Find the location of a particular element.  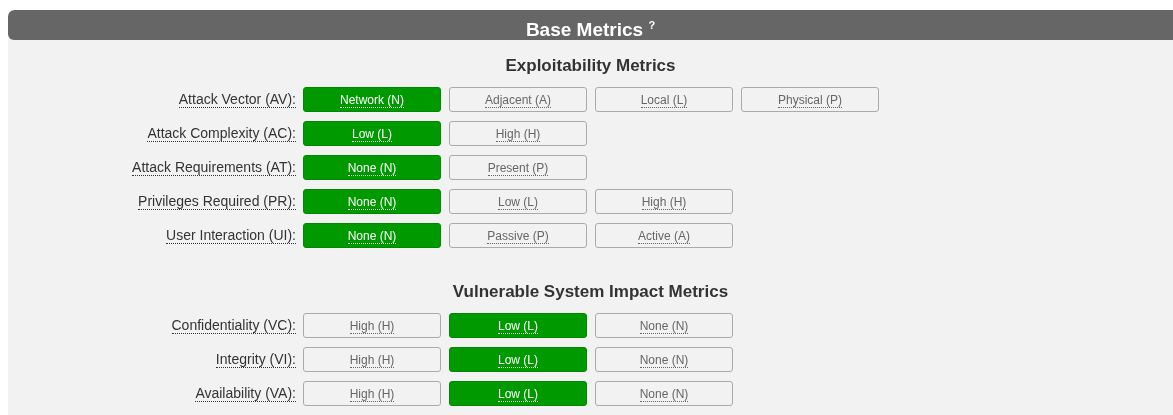

metric-label: Attack Complexity (AC): is located at coordinates (221, 133).